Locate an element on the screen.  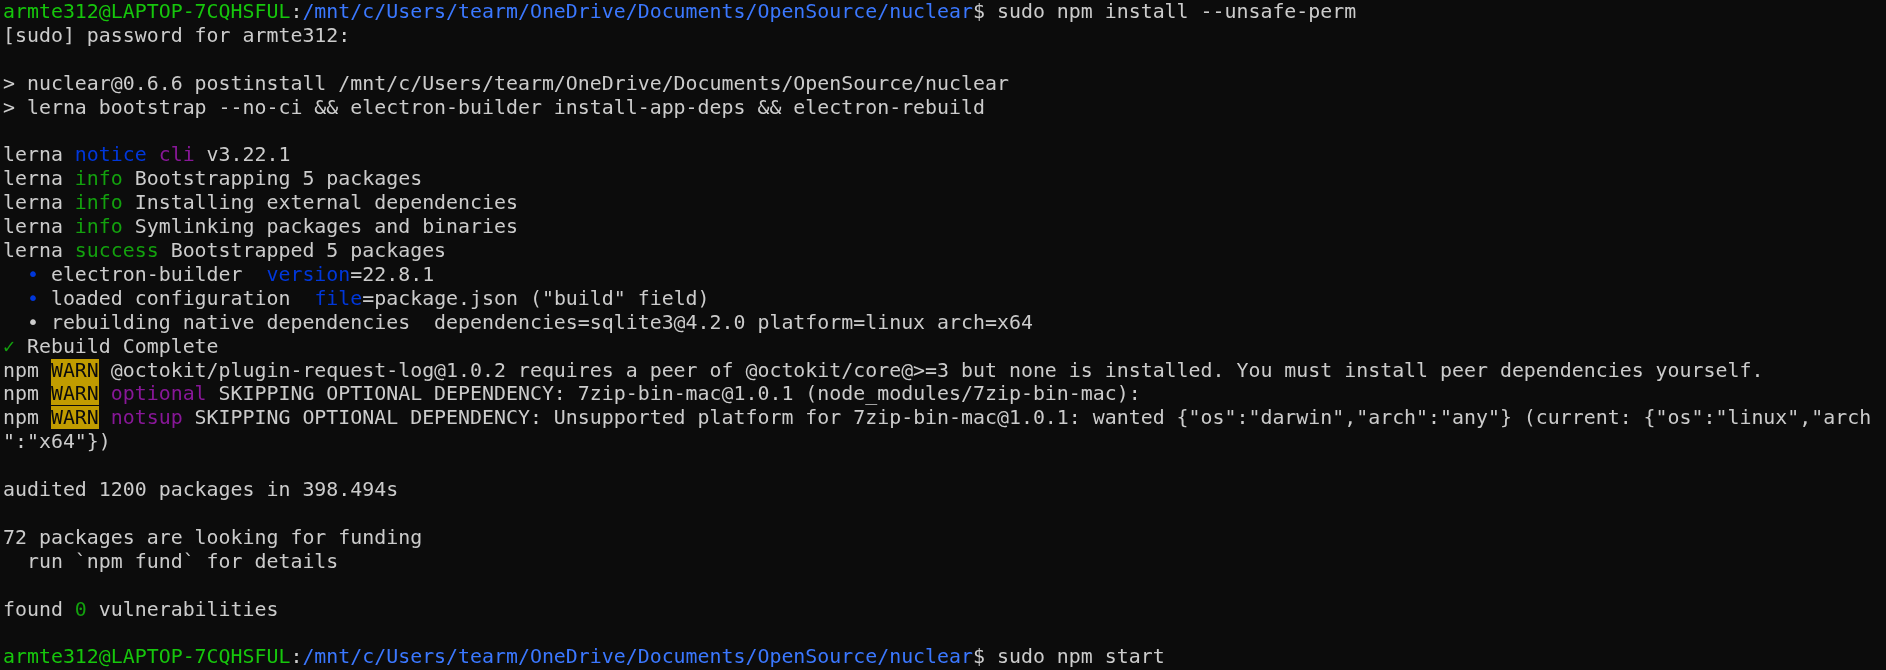
terminal-line: armte312@LAPTOP-7CQHSFUL:/mnt/c/Users/tearm/OneDrive/Documents/OpenSource/nuclear$ sudo npm start is located at coordinates (584, 657).